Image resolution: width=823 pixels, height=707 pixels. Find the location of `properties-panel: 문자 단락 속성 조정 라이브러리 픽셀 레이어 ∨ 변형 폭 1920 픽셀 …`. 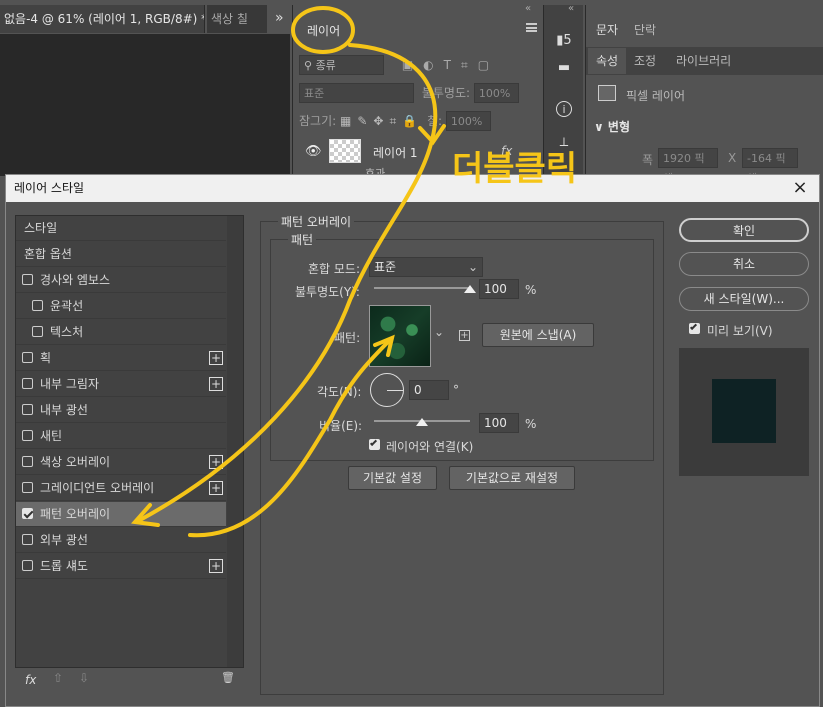

properties-panel: 문자 단락 속성 조정 라이브러리 픽셀 레이어 ∨ 변형 폭 1920 픽셀 … is located at coordinates (704, 95).